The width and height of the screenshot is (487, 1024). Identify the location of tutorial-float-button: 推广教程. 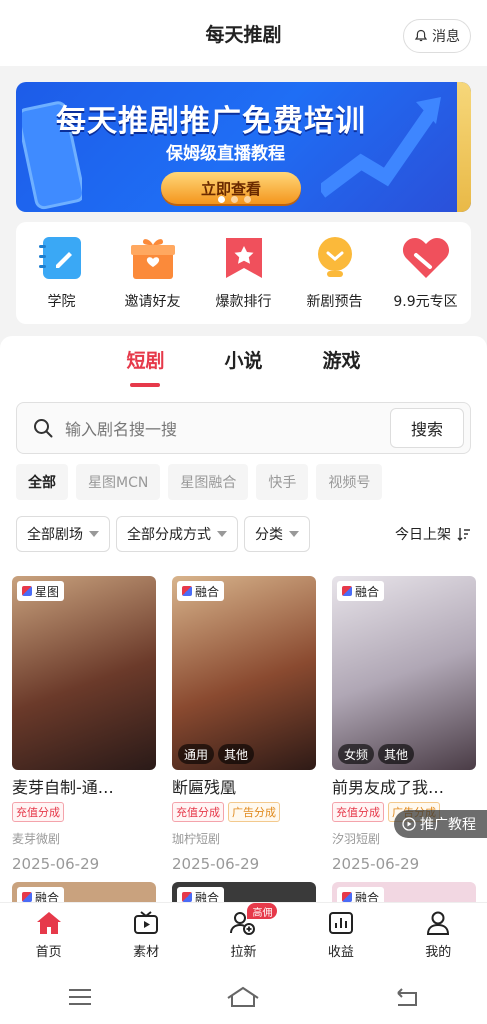
(440, 824).